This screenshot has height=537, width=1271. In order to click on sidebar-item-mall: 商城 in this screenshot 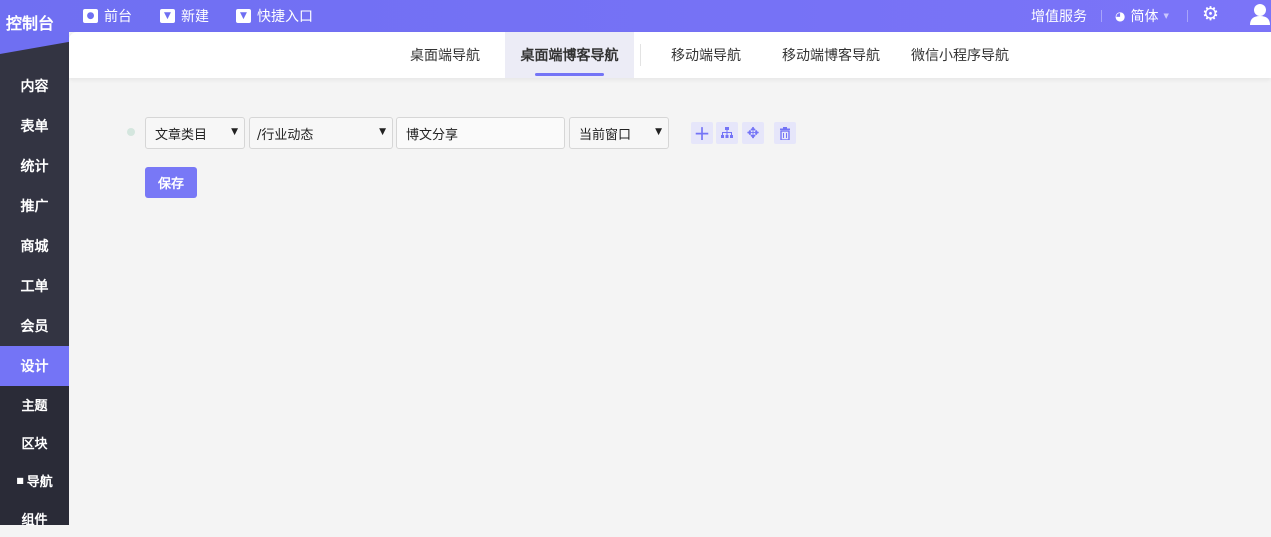, I will do `click(34, 246)`.